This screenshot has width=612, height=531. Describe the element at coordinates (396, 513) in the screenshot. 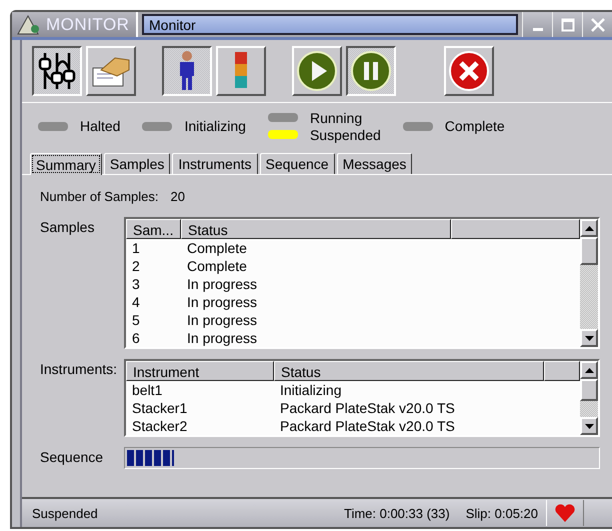

I see `time-text: Time: 0:00:33 (33)` at that location.